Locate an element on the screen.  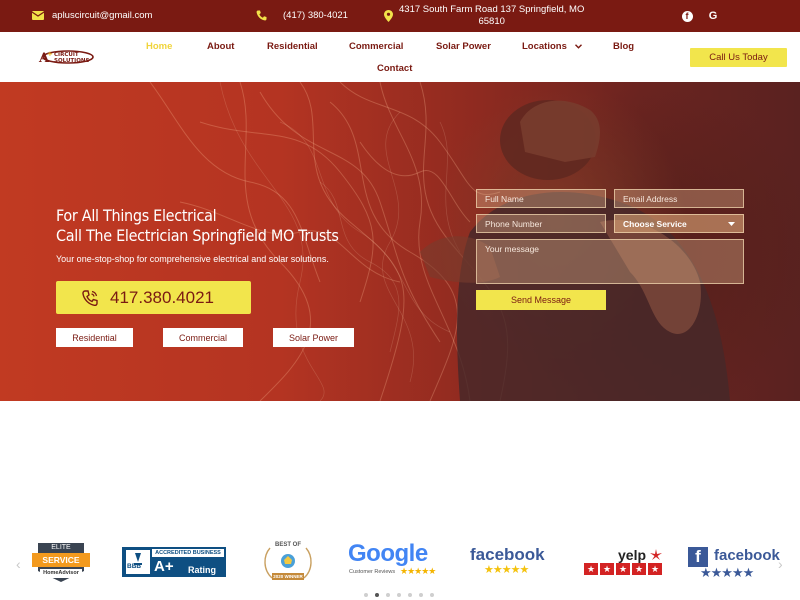
carousel-dot-active is located at coordinates (377, 595).